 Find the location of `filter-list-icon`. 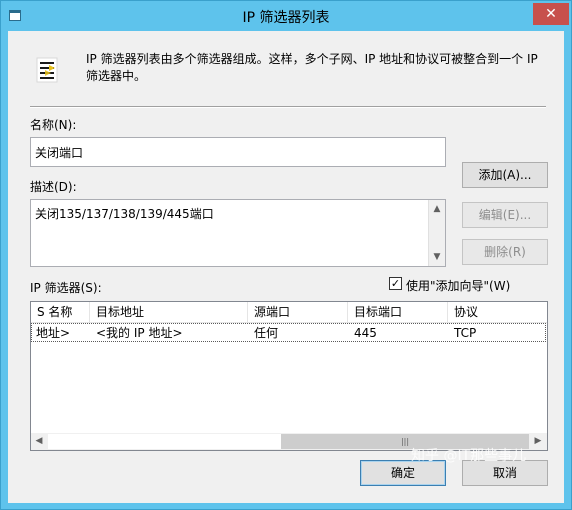

filter-list-icon is located at coordinates (47, 70).